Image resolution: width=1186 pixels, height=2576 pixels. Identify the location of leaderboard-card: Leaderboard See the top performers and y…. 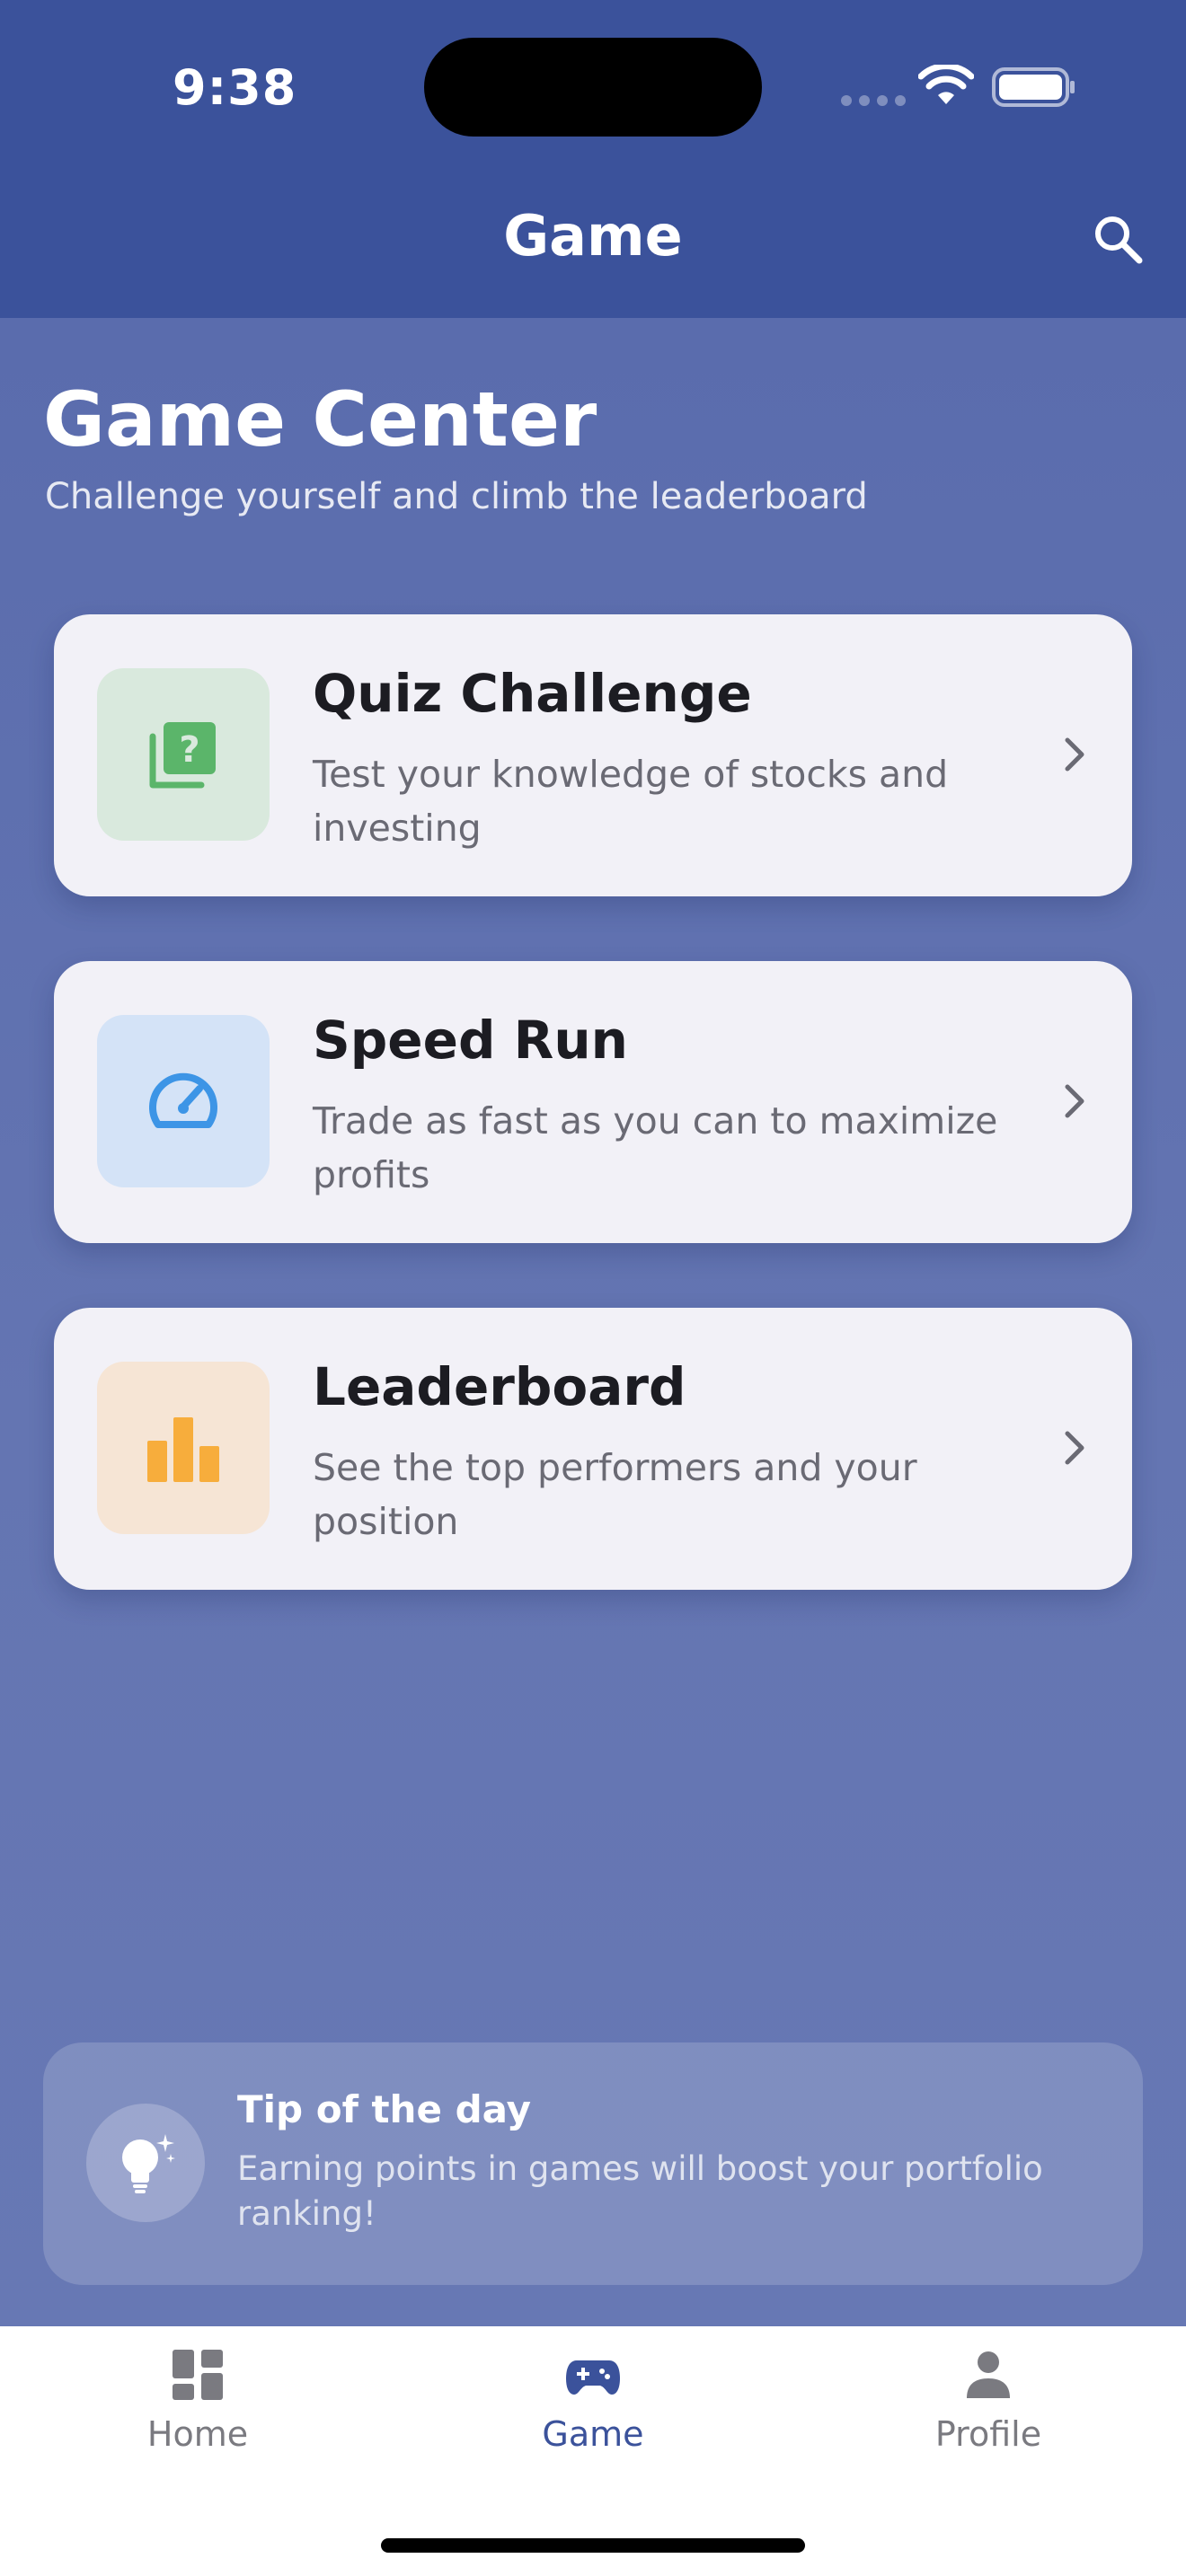
(593, 1449).